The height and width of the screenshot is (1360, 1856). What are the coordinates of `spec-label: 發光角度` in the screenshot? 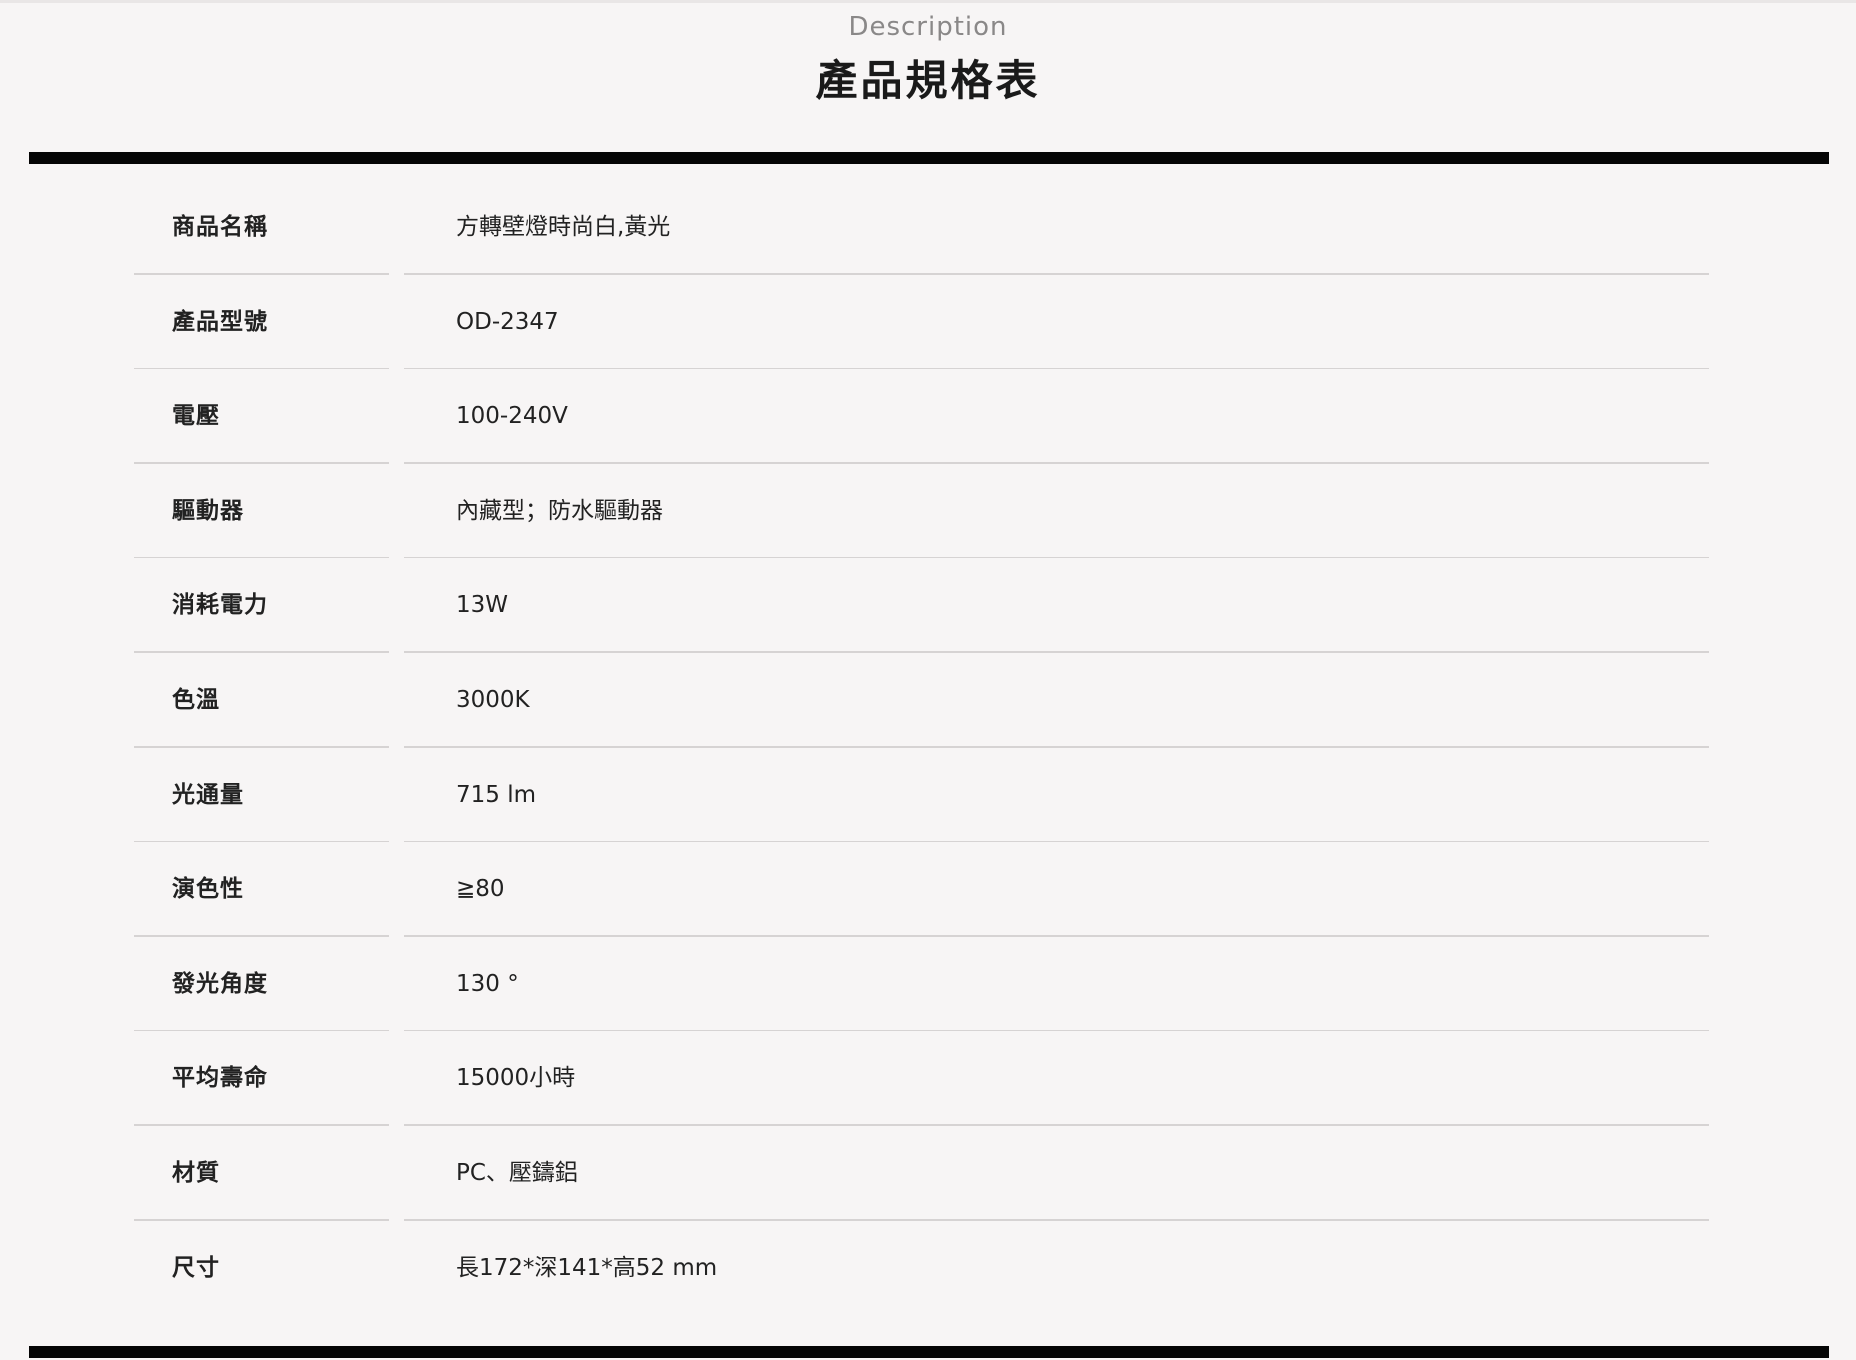 It's located at (220, 983).